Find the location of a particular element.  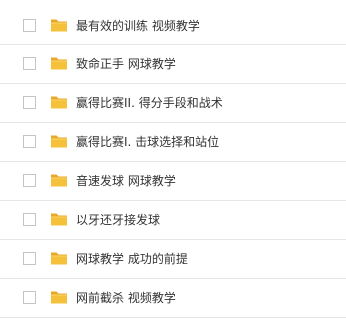

folder-row: 赢得比赛II. 得分手段和战术 is located at coordinates (173, 103).